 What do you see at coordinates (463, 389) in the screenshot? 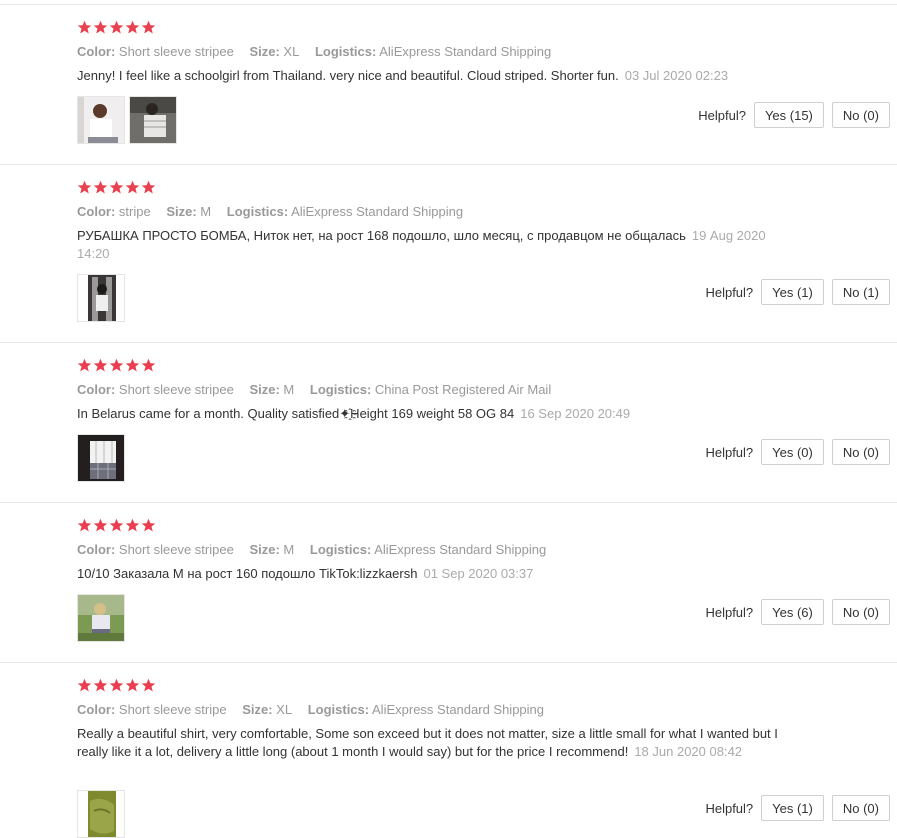
I see `logistics-value: China Post Registered Air Mail` at bounding box center [463, 389].